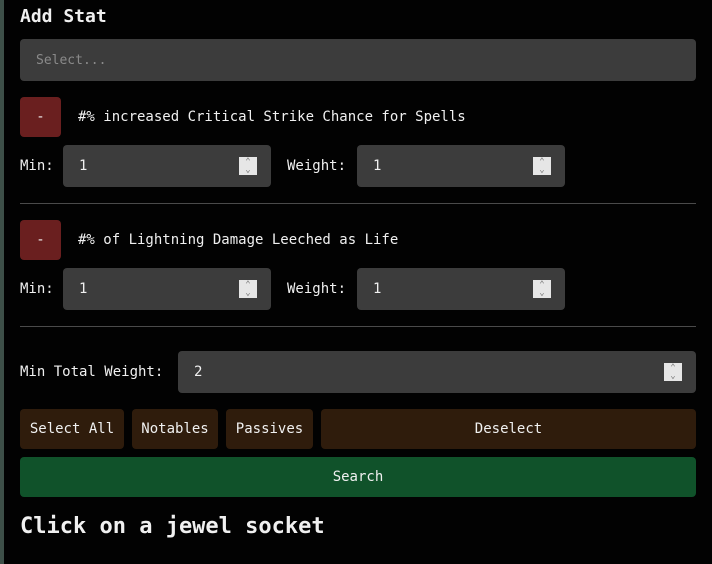 This screenshot has width=712, height=564. What do you see at coordinates (198, 372) in the screenshot?
I see `min-total-weight-value: 2` at bounding box center [198, 372].